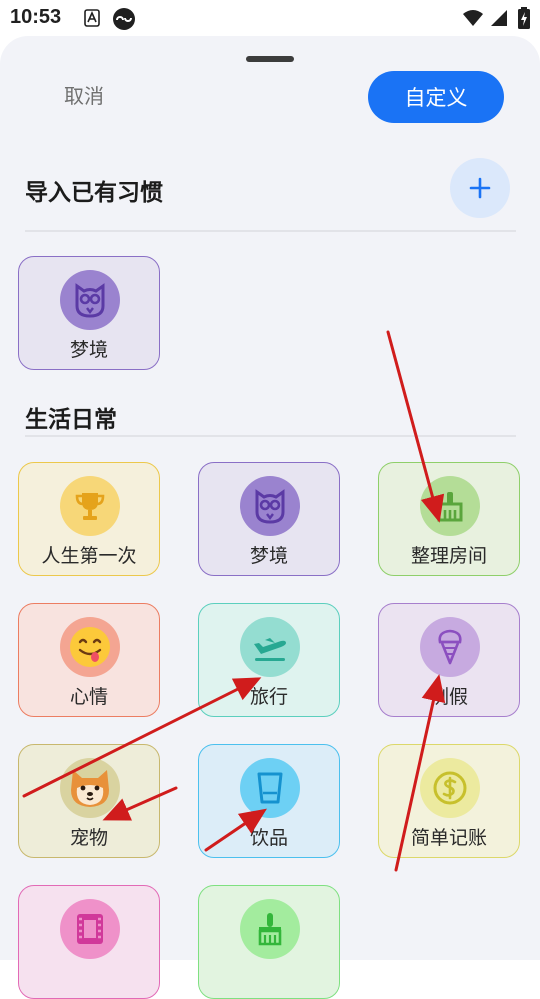  What do you see at coordinates (90, 929) in the screenshot?
I see `film-icon` at bounding box center [90, 929].